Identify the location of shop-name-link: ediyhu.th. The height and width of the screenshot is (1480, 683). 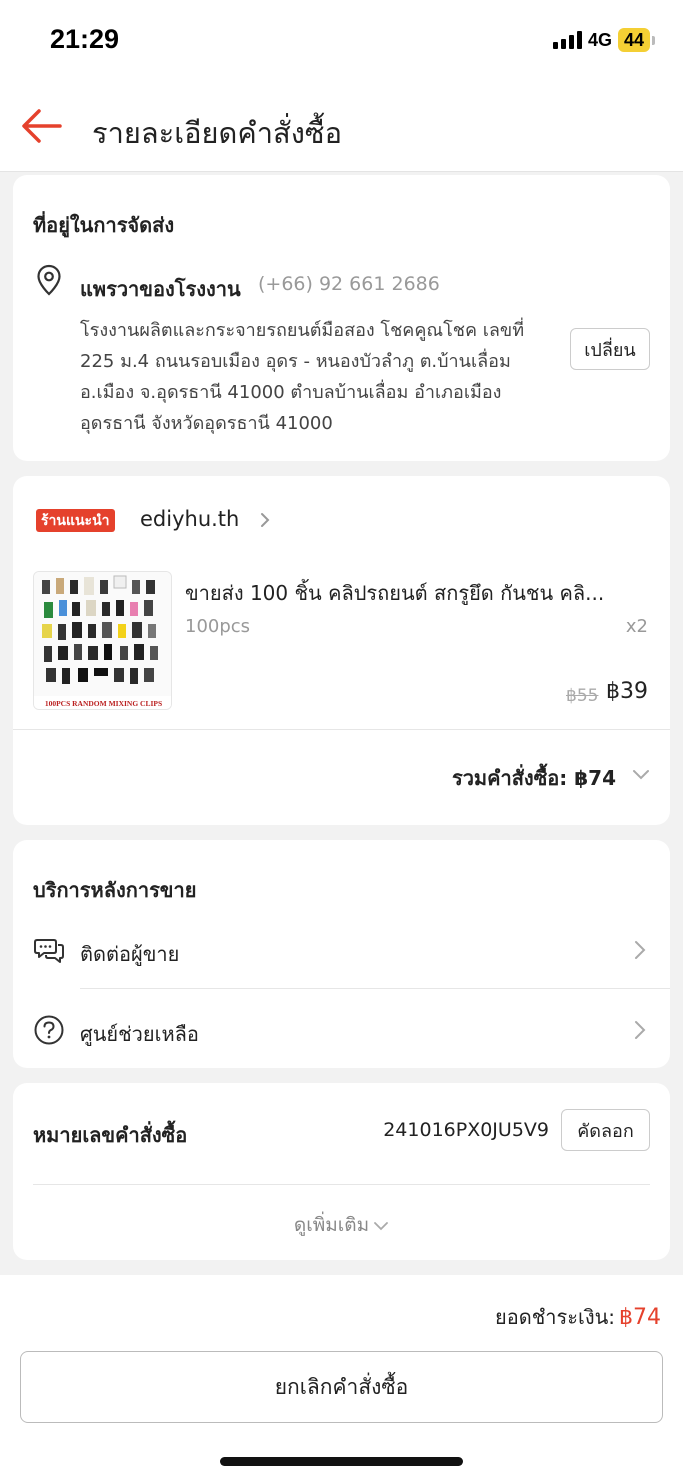
(189, 519).